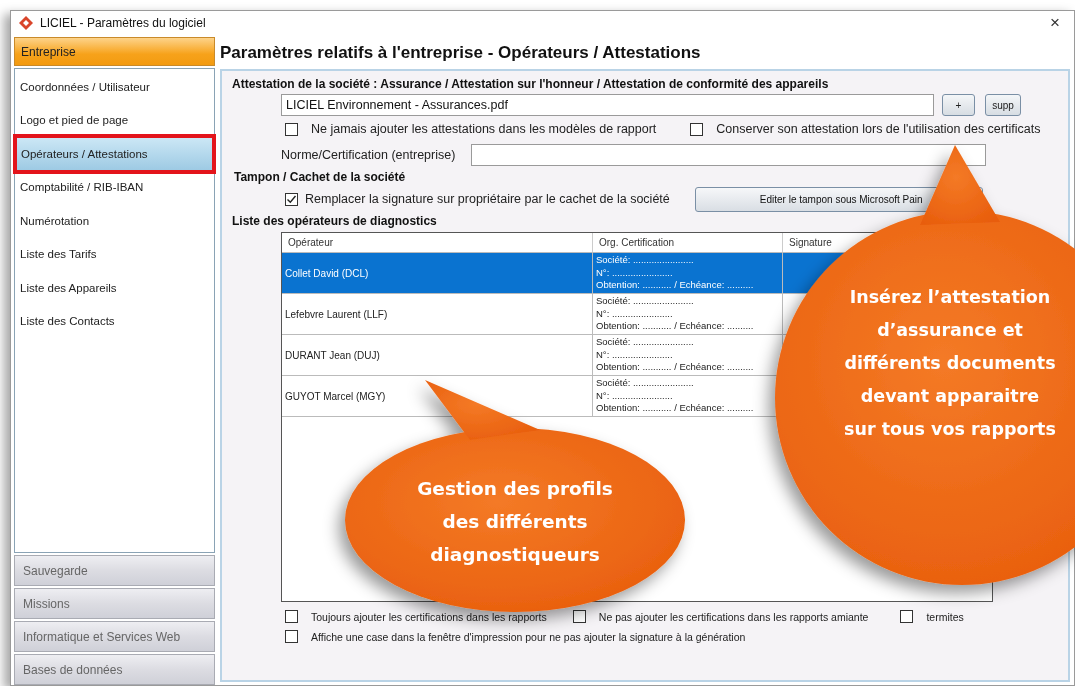  I want to click on sidebar-section: Missions, so click(114, 603).